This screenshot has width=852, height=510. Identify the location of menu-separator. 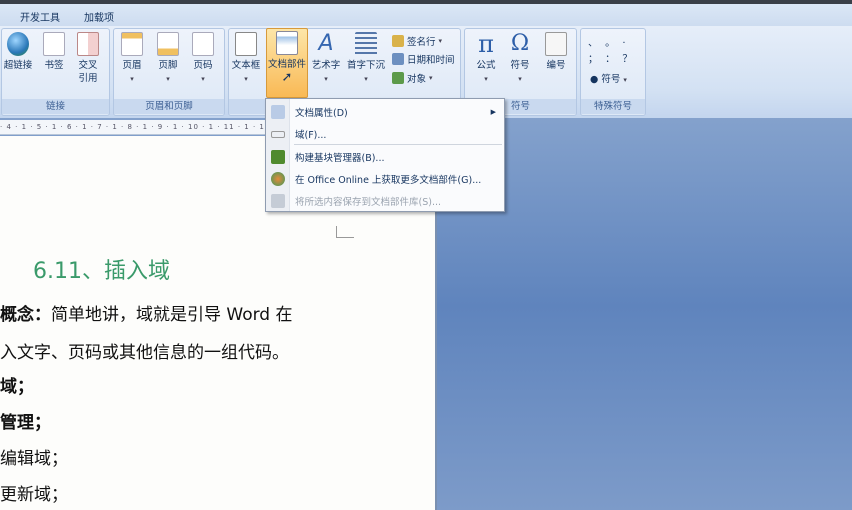
(398, 144).